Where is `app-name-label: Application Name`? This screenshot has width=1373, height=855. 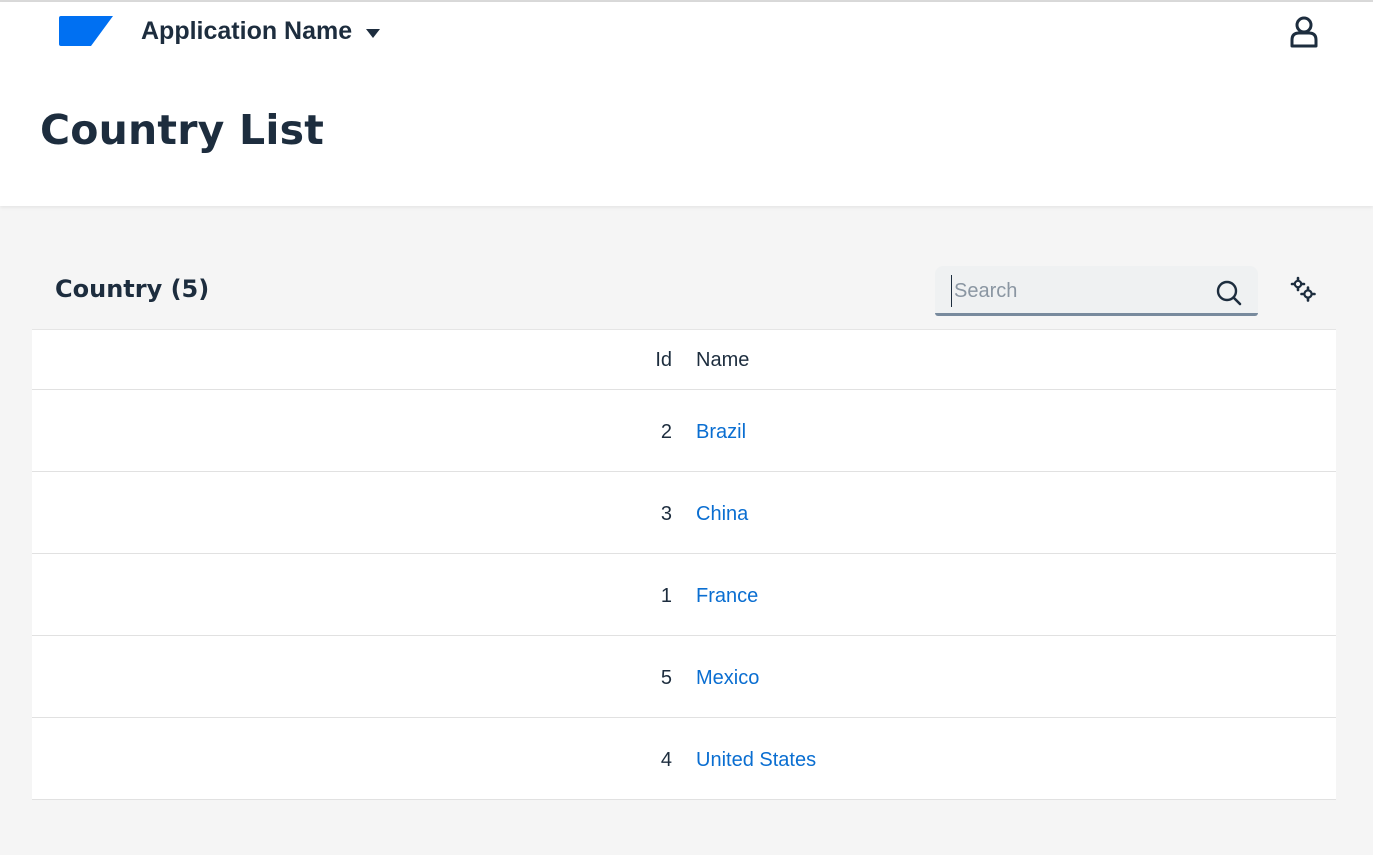 app-name-label: Application Name is located at coordinates (247, 31).